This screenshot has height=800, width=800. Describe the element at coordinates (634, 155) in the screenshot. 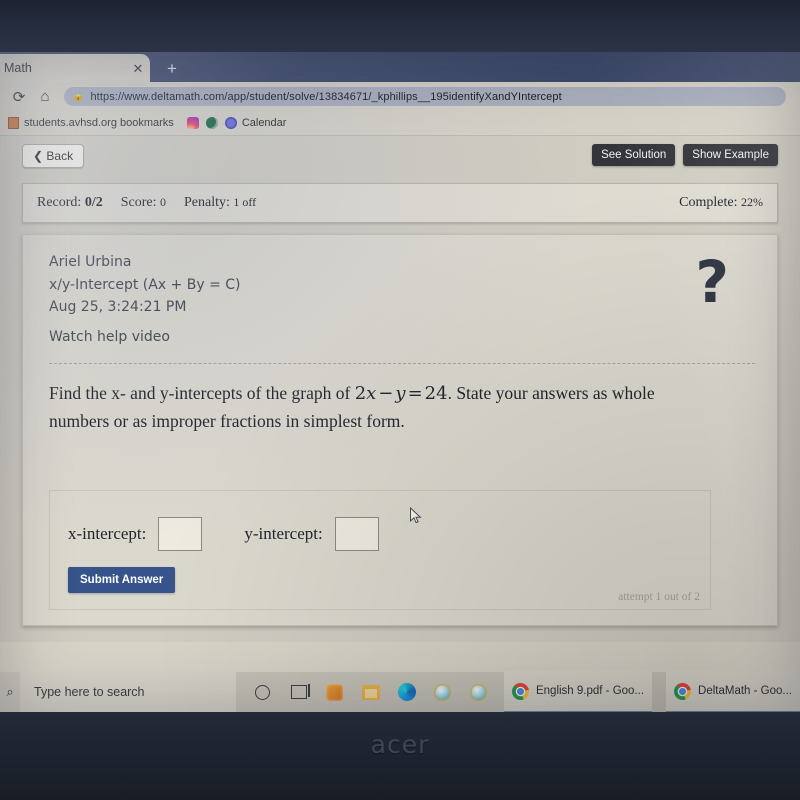

I see `see-solution-button: See Solution` at that location.